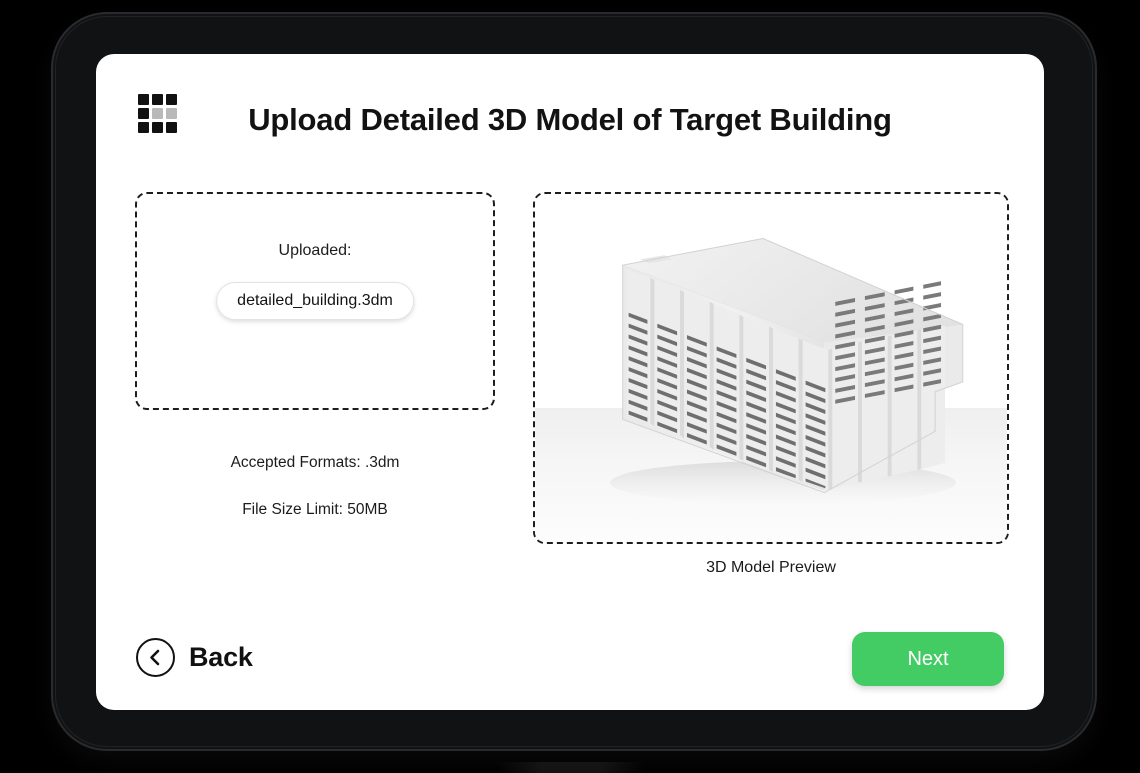  What do you see at coordinates (928, 659) in the screenshot?
I see `next-button: Next` at bounding box center [928, 659].